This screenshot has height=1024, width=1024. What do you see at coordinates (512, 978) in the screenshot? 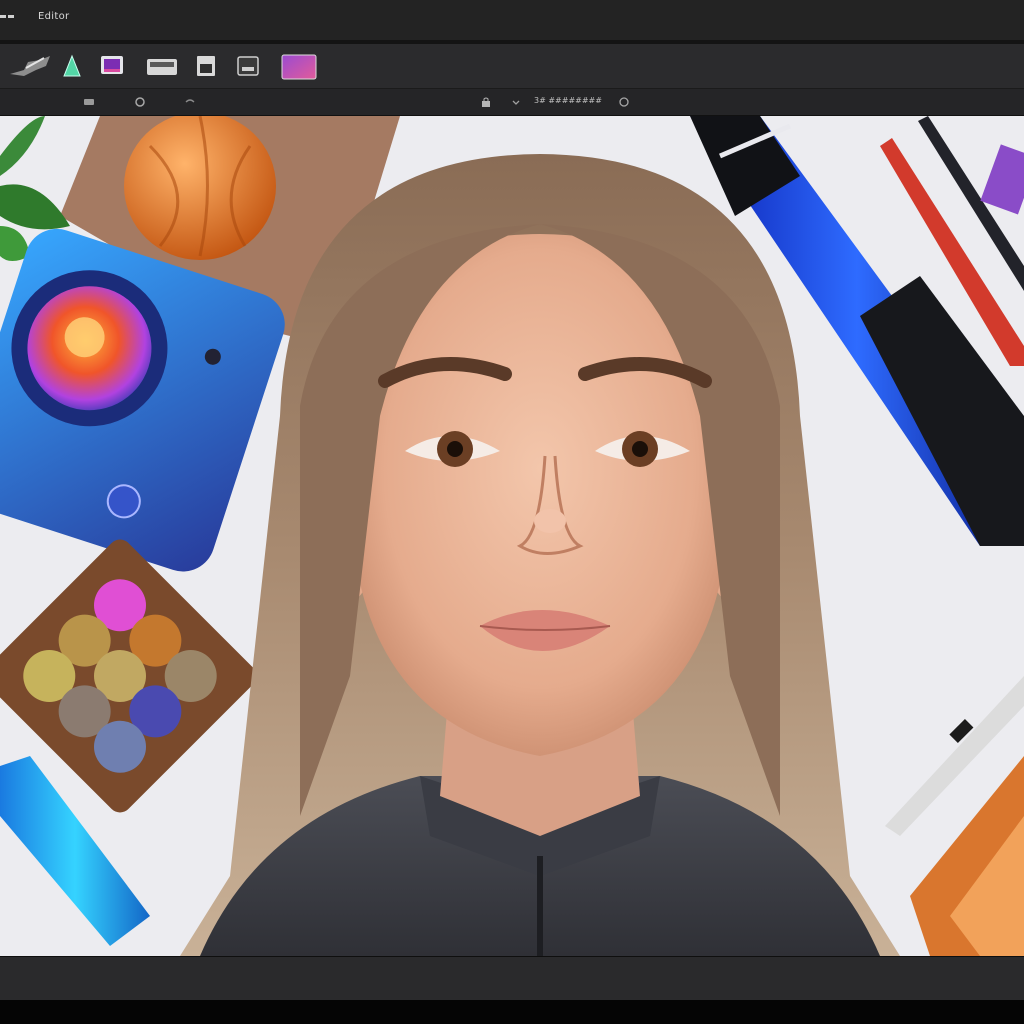
I see `status-bar` at bounding box center [512, 978].